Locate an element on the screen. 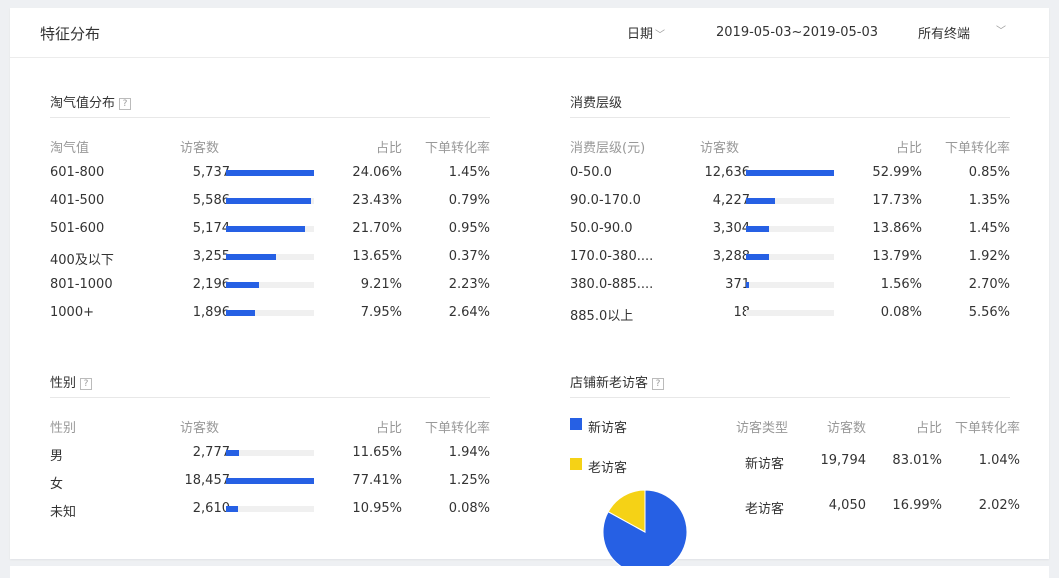 The width and height of the screenshot is (1059, 578). row-label: 601-800 is located at coordinates (77, 172).